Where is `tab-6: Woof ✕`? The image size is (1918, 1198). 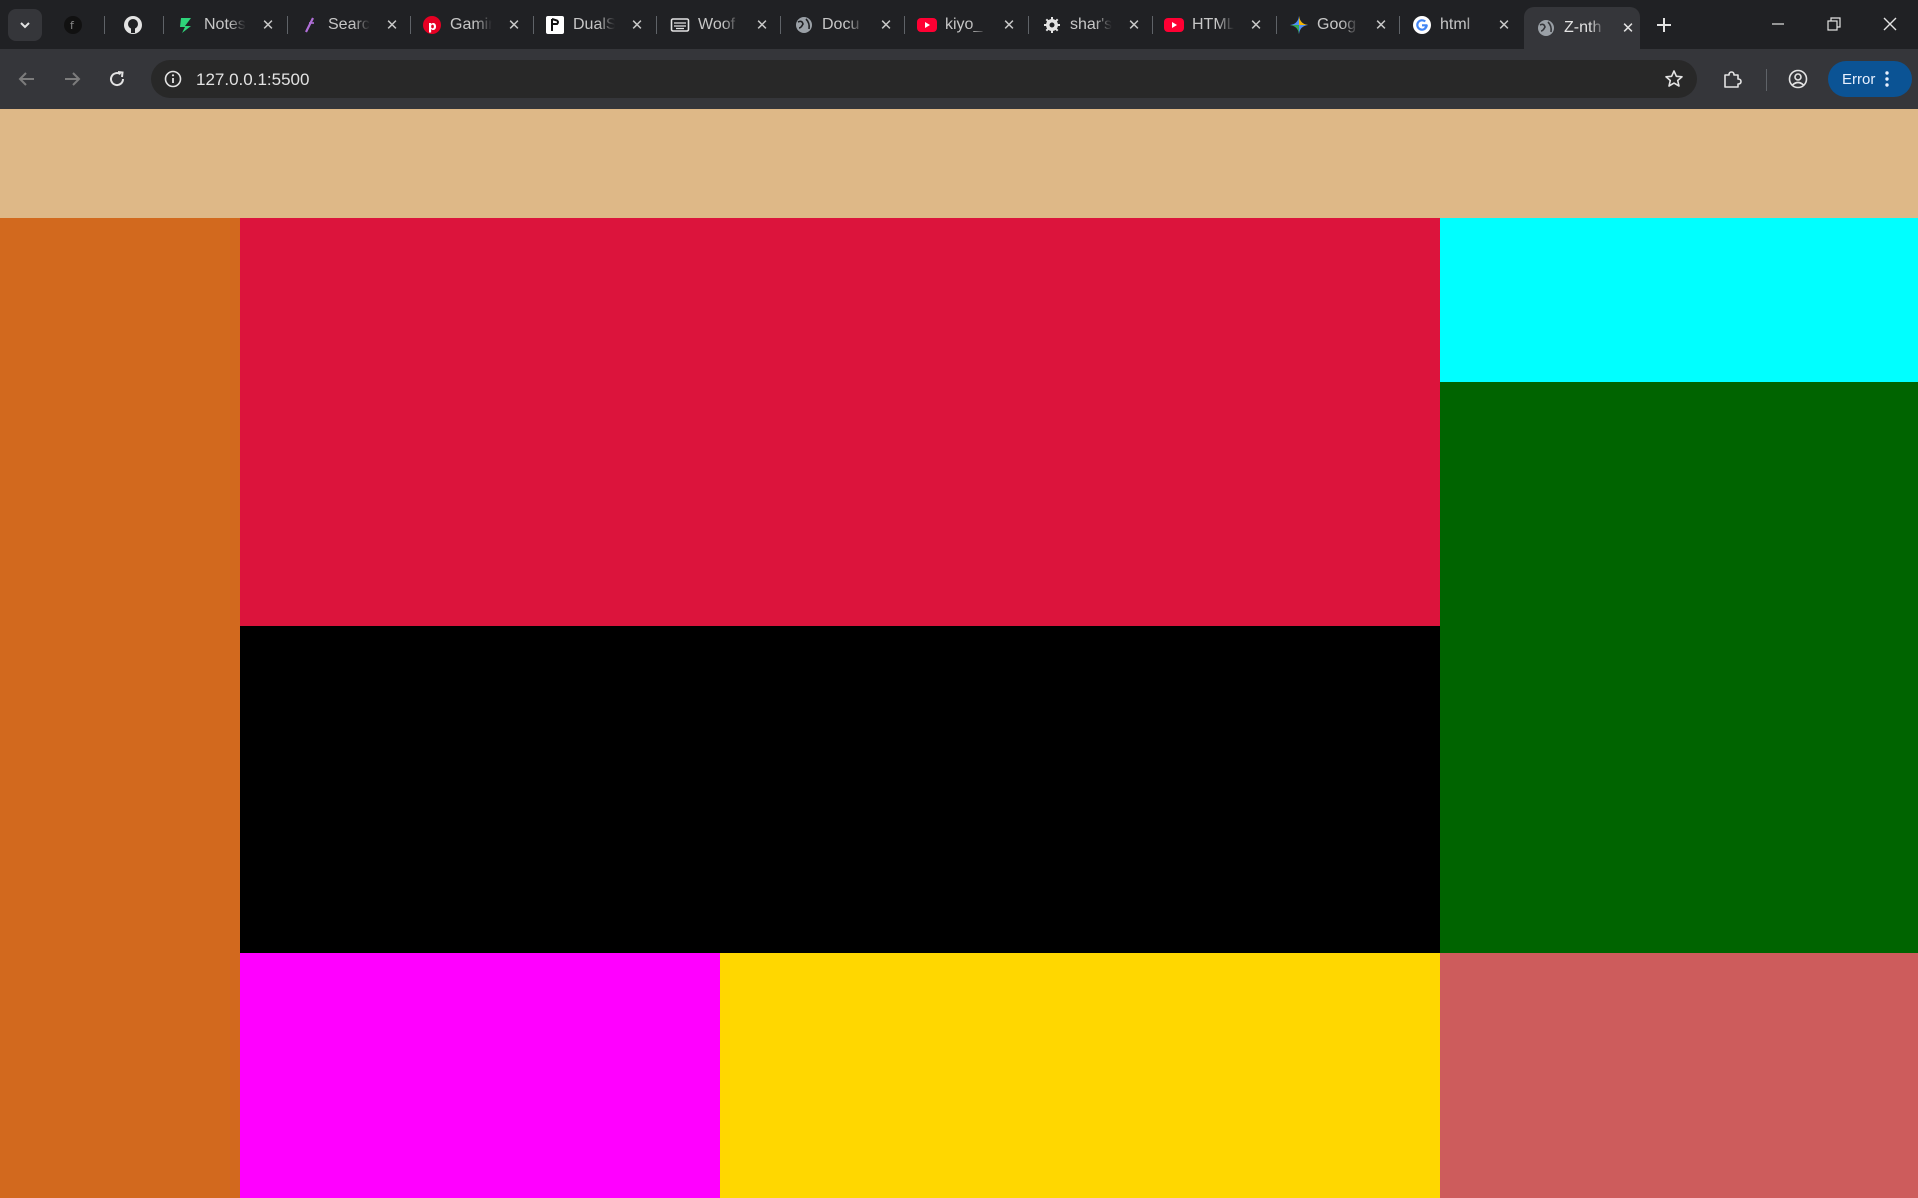 tab-6: Woof ✕ is located at coordinates (721, 24).